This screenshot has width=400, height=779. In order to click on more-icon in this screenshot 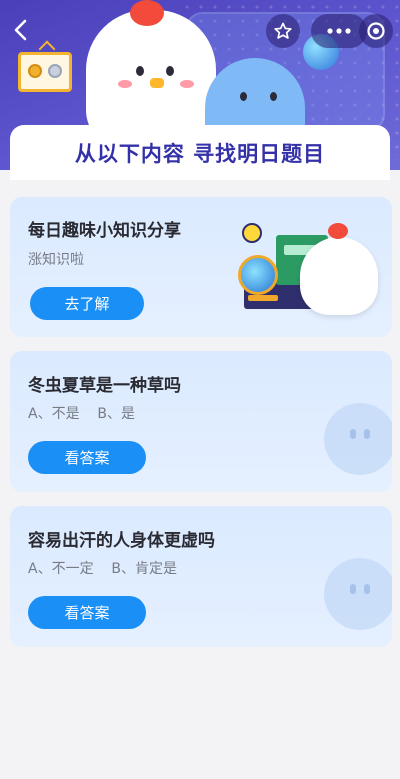, I will do `click(339, 31)`.